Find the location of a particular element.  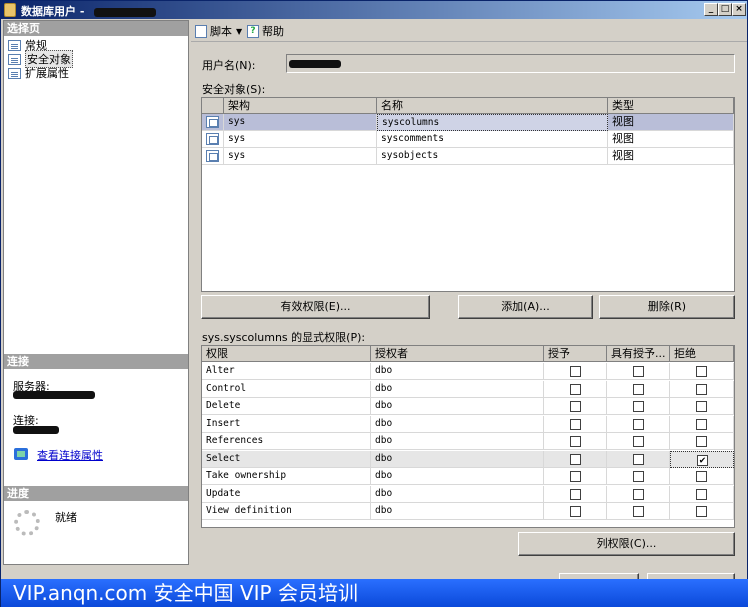

column-header-name: 名称 is located at coordinates (492, 106).